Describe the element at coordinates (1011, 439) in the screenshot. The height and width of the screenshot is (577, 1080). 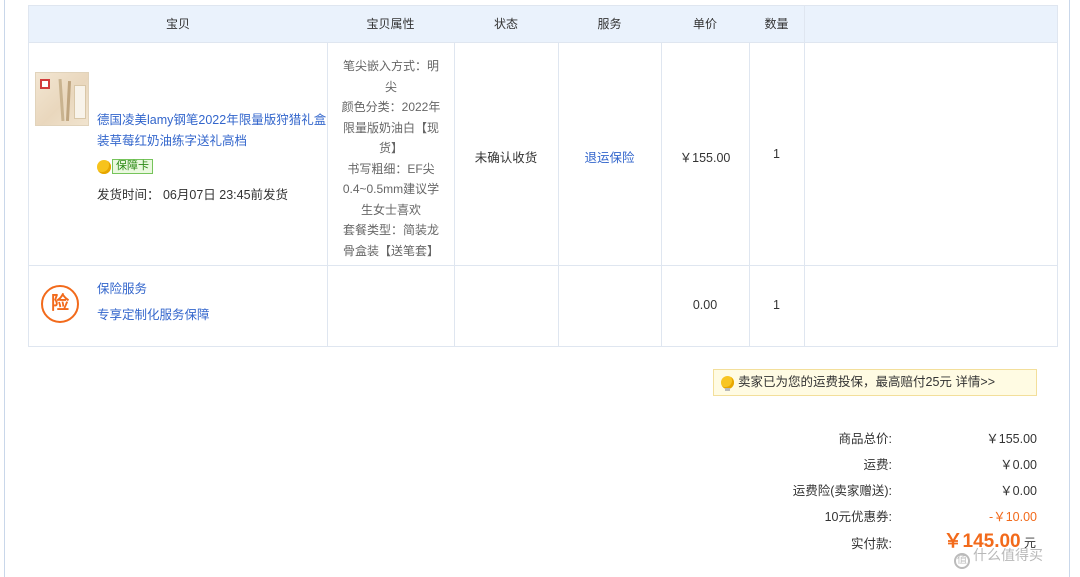
I see `summary-value-subtotal: ￥155.00` at that location.